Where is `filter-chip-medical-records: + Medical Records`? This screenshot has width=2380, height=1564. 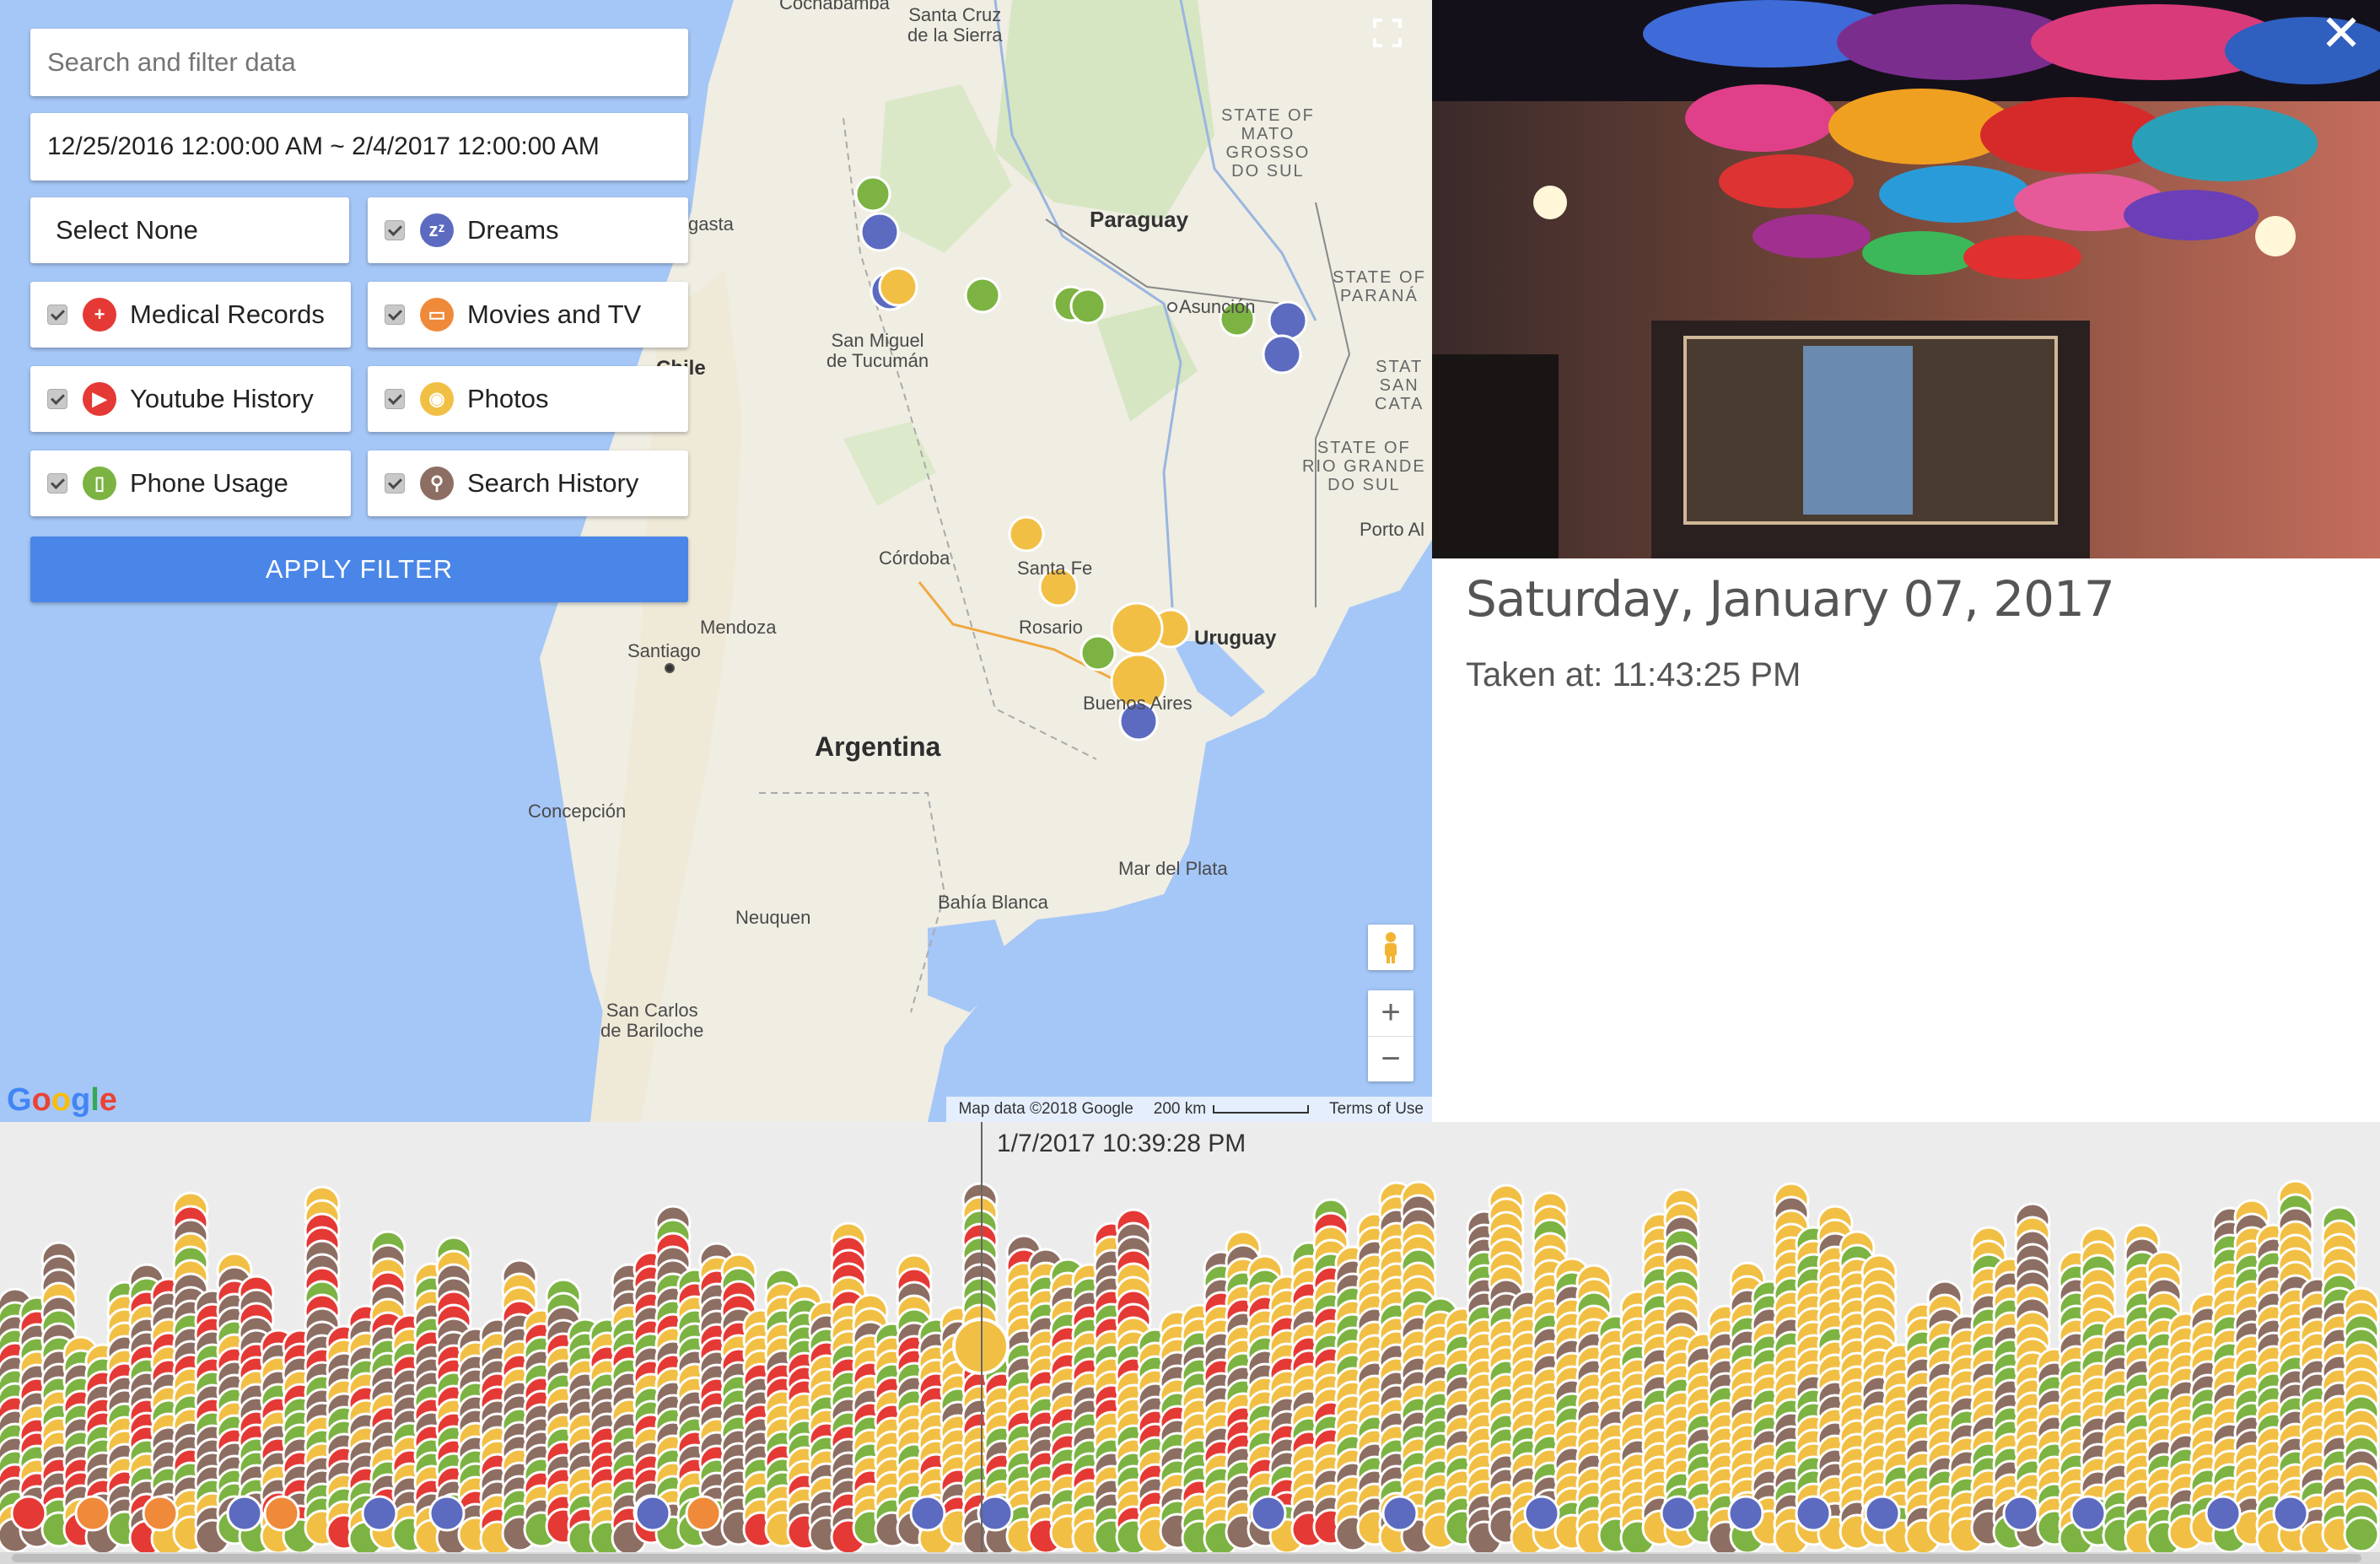 filter-chip-medical-records: + Medical Records is located at coordinates (191, 315).